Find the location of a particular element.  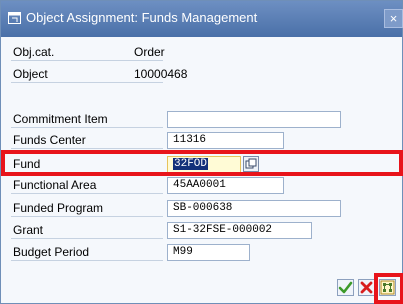

obj-cat-value: Order is located at coordinates (149, 52).